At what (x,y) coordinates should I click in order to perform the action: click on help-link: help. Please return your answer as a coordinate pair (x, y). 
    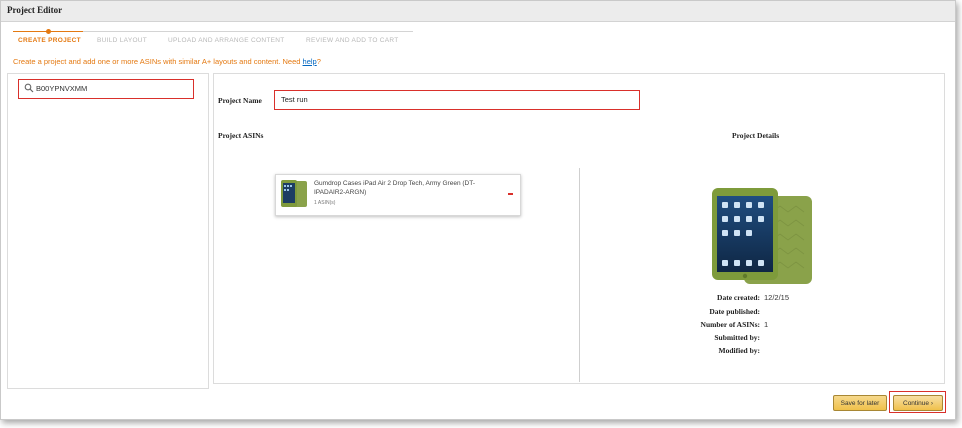
    Looking at the image, I should click on (310, 61).